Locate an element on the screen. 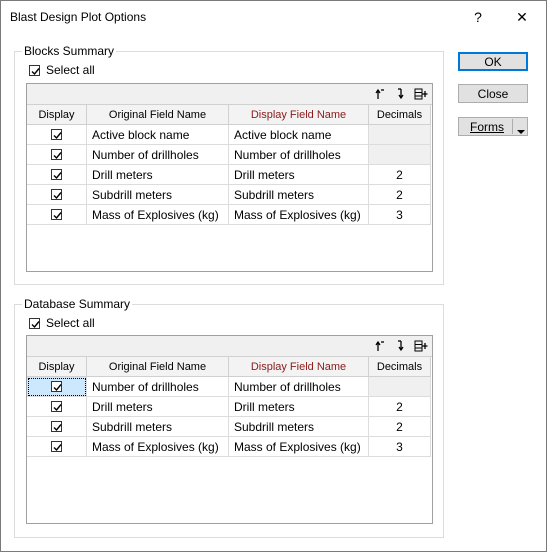 The width and height of the screenshot is (547, 552). blocks-table-row: Drill meters Drill meters 2 is located at coordinates (229, 175).